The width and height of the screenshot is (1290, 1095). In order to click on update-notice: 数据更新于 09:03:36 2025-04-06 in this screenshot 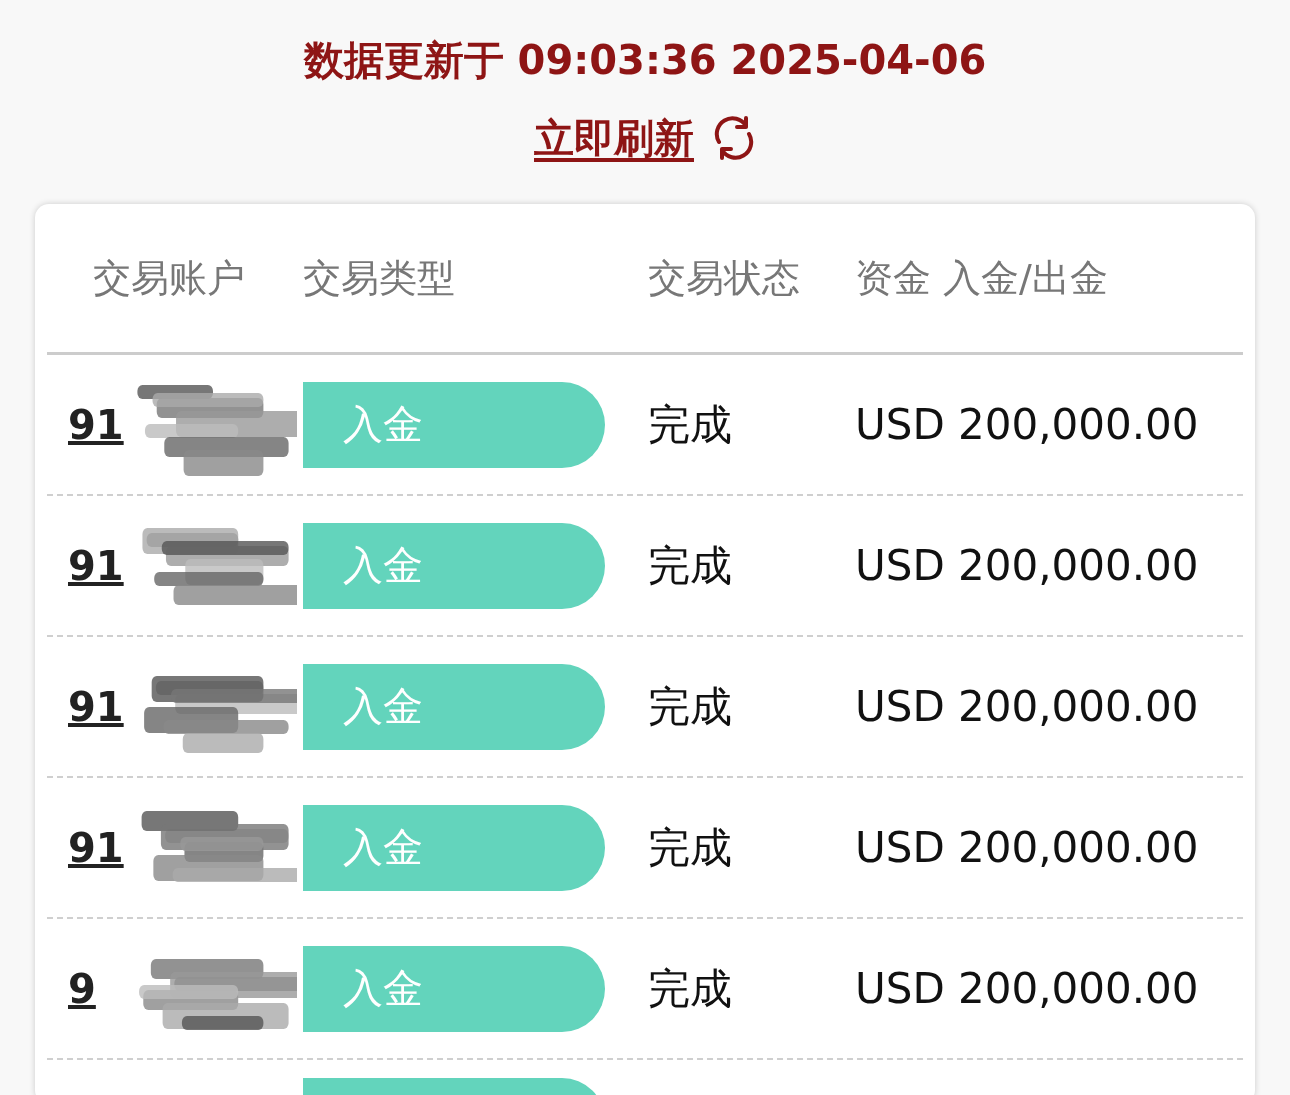, I will do `click(645, 60)`.